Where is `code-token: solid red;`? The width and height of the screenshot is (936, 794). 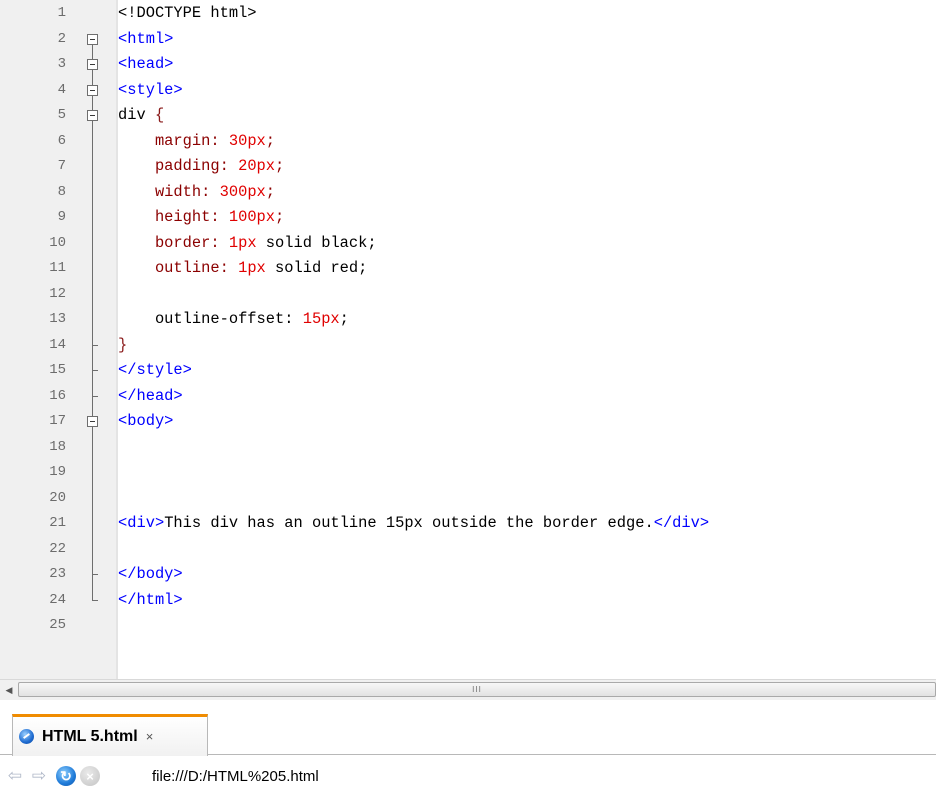
code-token: solid red; is located at coordinates (316, 268).